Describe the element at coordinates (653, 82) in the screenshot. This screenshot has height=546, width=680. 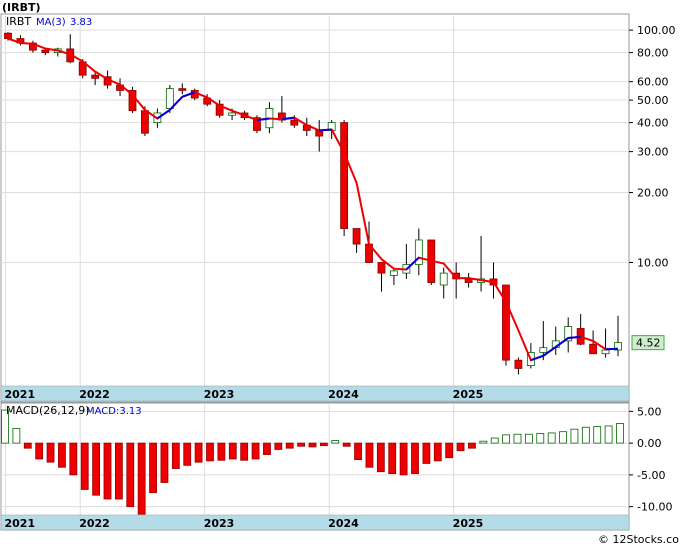
I see `price-tick-label: 60.00` at that location.